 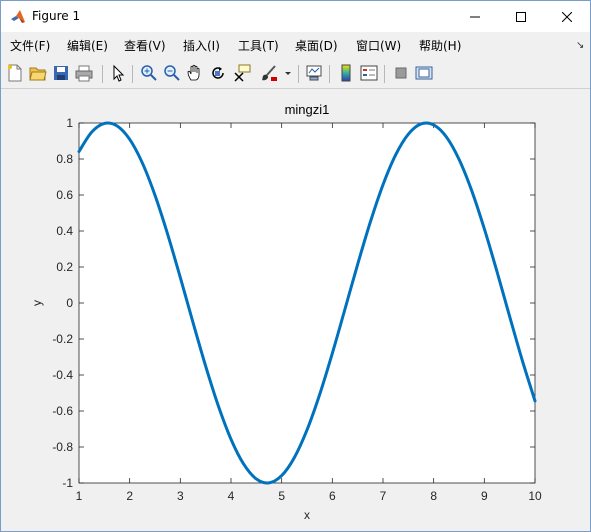 I want to click on x-tick-label: 4, so click(x=231, y=496).